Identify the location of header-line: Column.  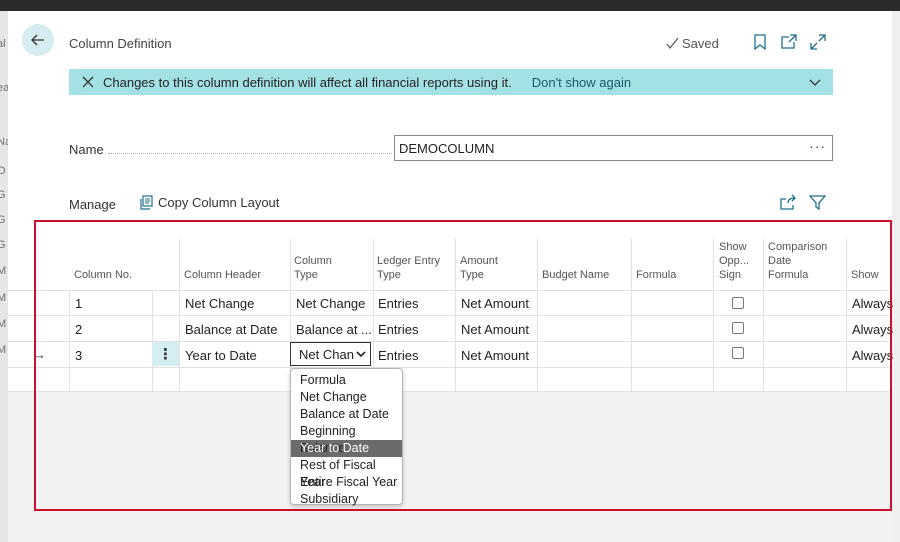
(313, 261).